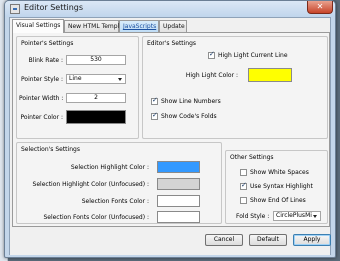 Image resolution: width=340 pixels, height=261 pixels. What do you see at coordinates (42, 79) in the screenshot?
I see `pointer-style-label: Pointer Style :` at bounding box center [42, 79].